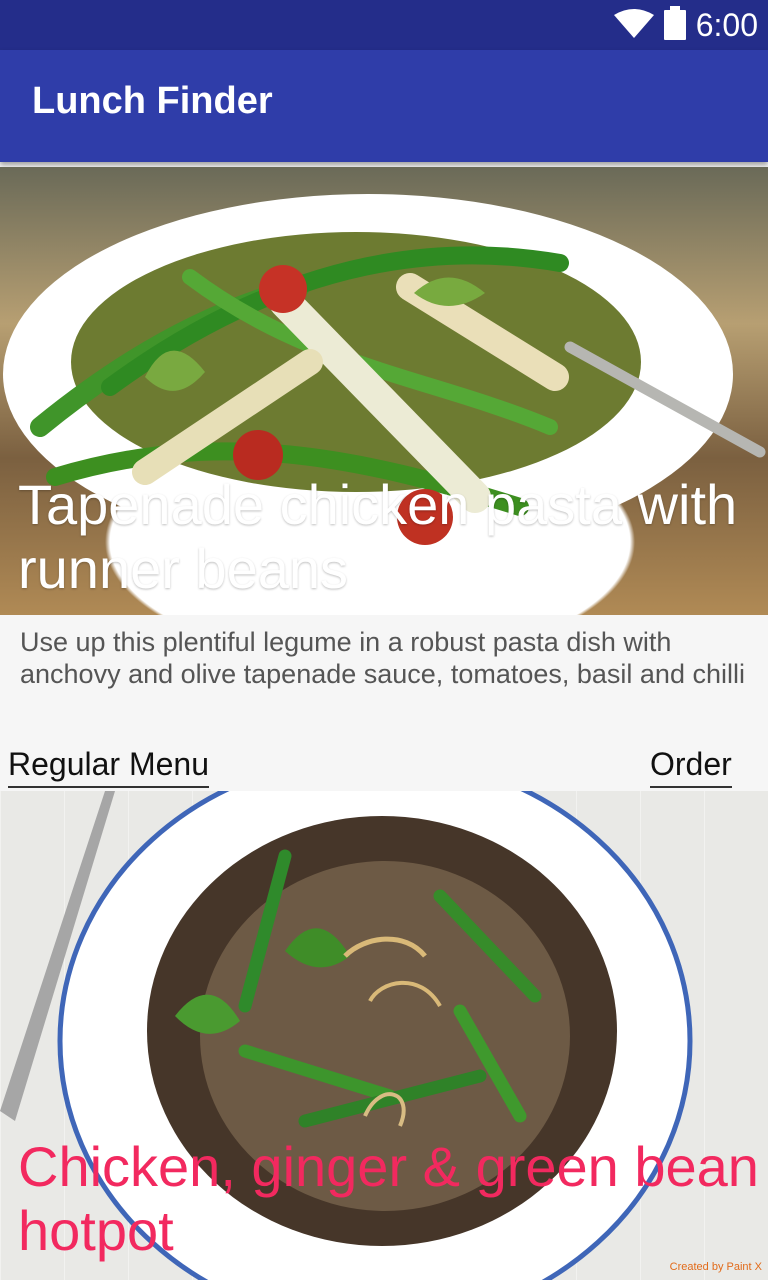 Image resolution: width=768 pixels, height=1280 pixels. I want to click on app-bar: Lunch Finder, so click(384, 106).